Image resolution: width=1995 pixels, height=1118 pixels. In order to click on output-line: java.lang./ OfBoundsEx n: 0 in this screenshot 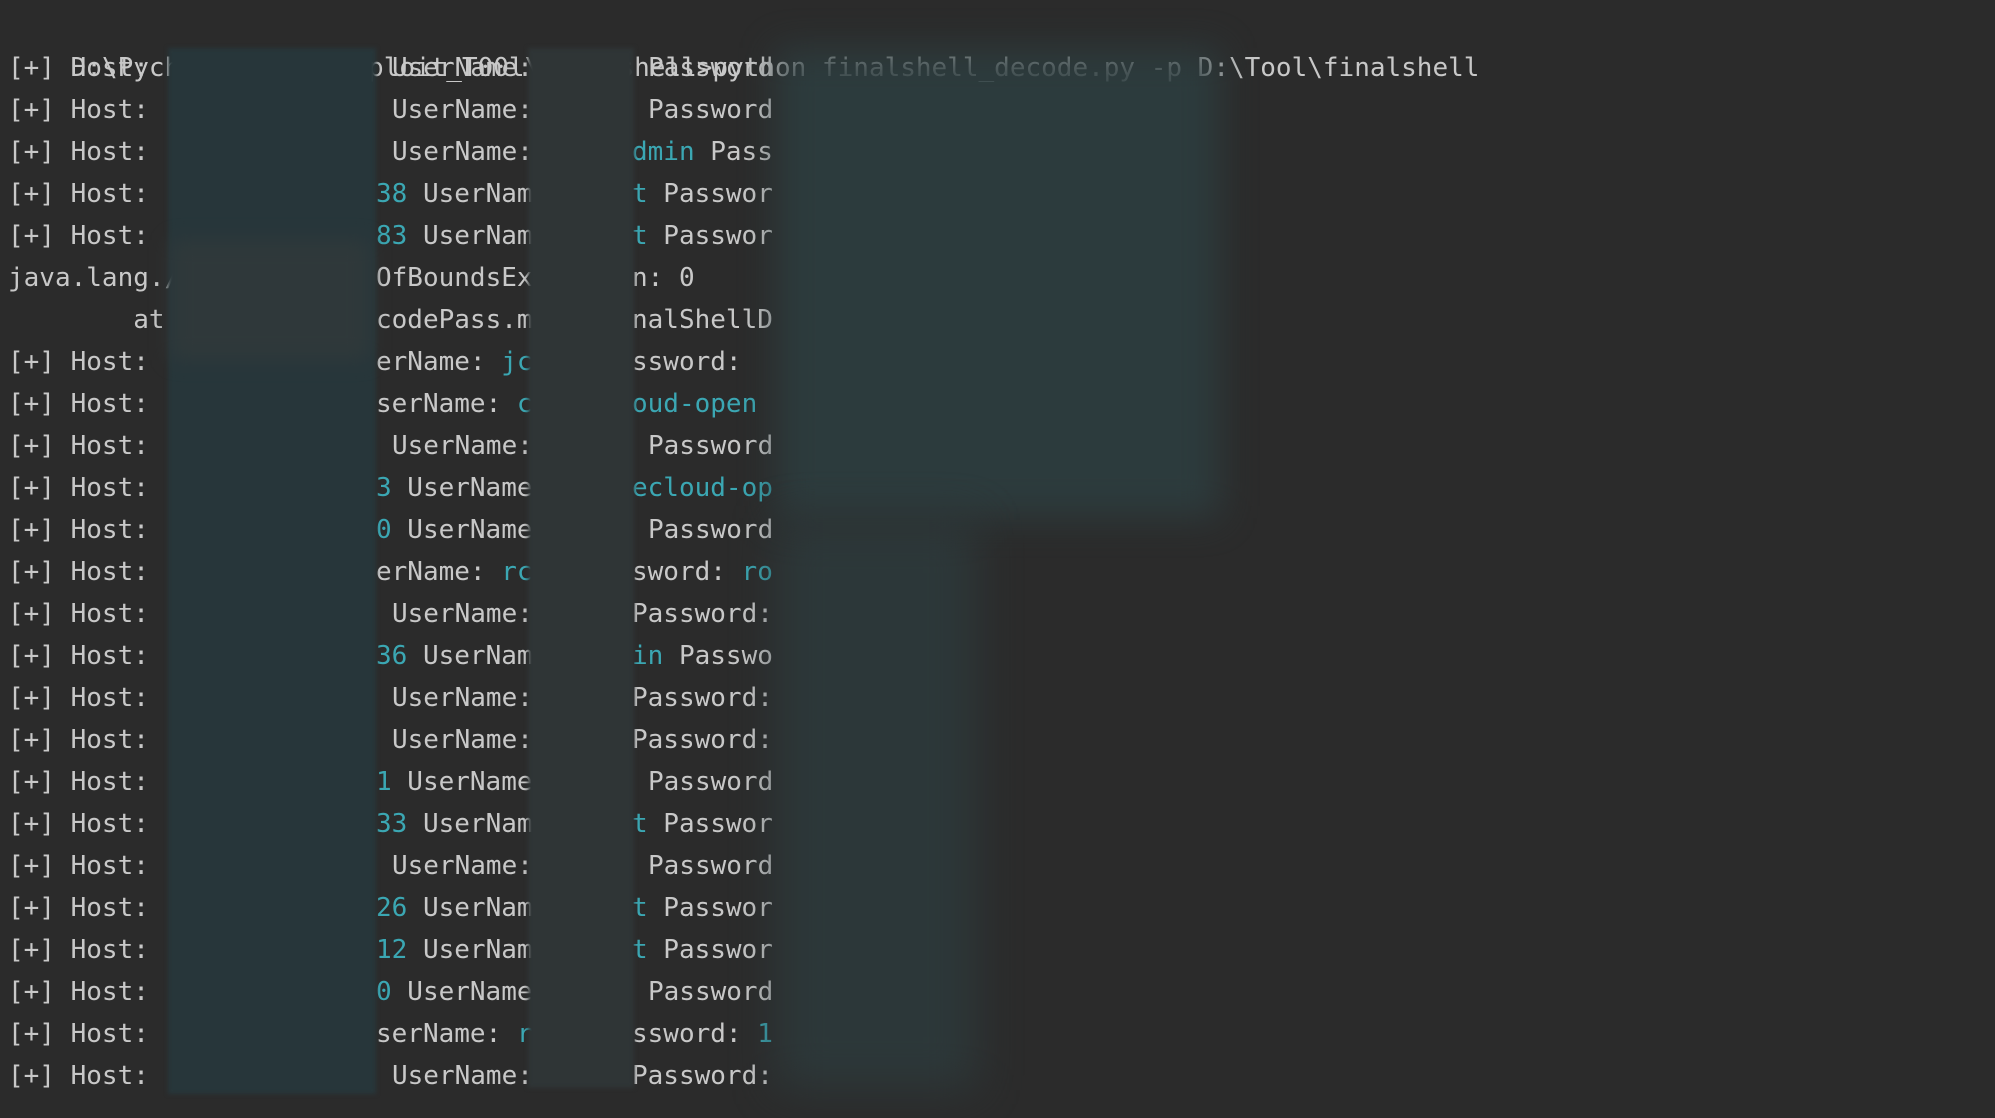, I will do `click(997, 278)`.